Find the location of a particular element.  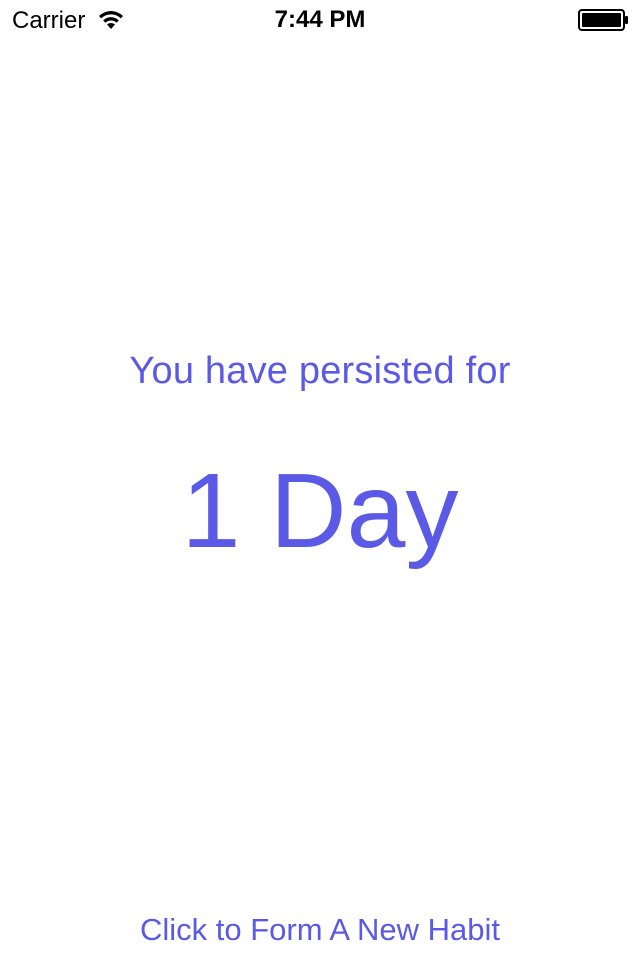

battery-icon is located at coordinates (603, 20).